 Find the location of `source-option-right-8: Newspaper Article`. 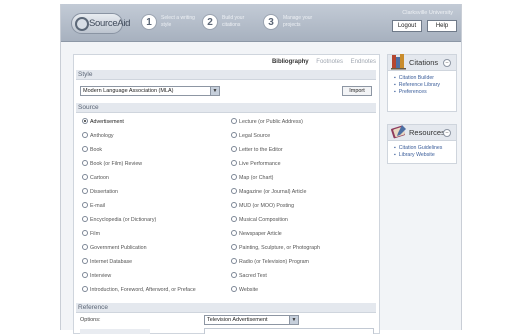

source-option-right-8: Newspaper Article is located at coordinates (256, 234).